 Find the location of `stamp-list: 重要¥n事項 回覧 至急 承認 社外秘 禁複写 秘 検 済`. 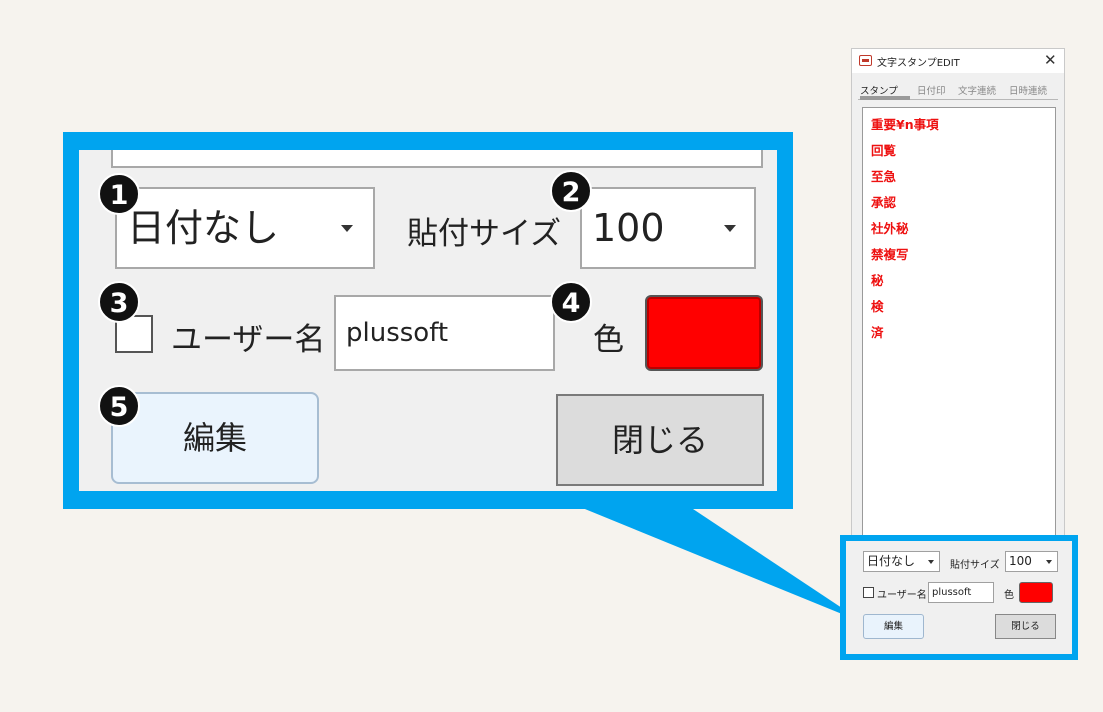

stamp-list: 重要¥n事項 回覧 至急 承認 社外秘 禁複写 秘 検 済 is located at coordinates (959, 322).